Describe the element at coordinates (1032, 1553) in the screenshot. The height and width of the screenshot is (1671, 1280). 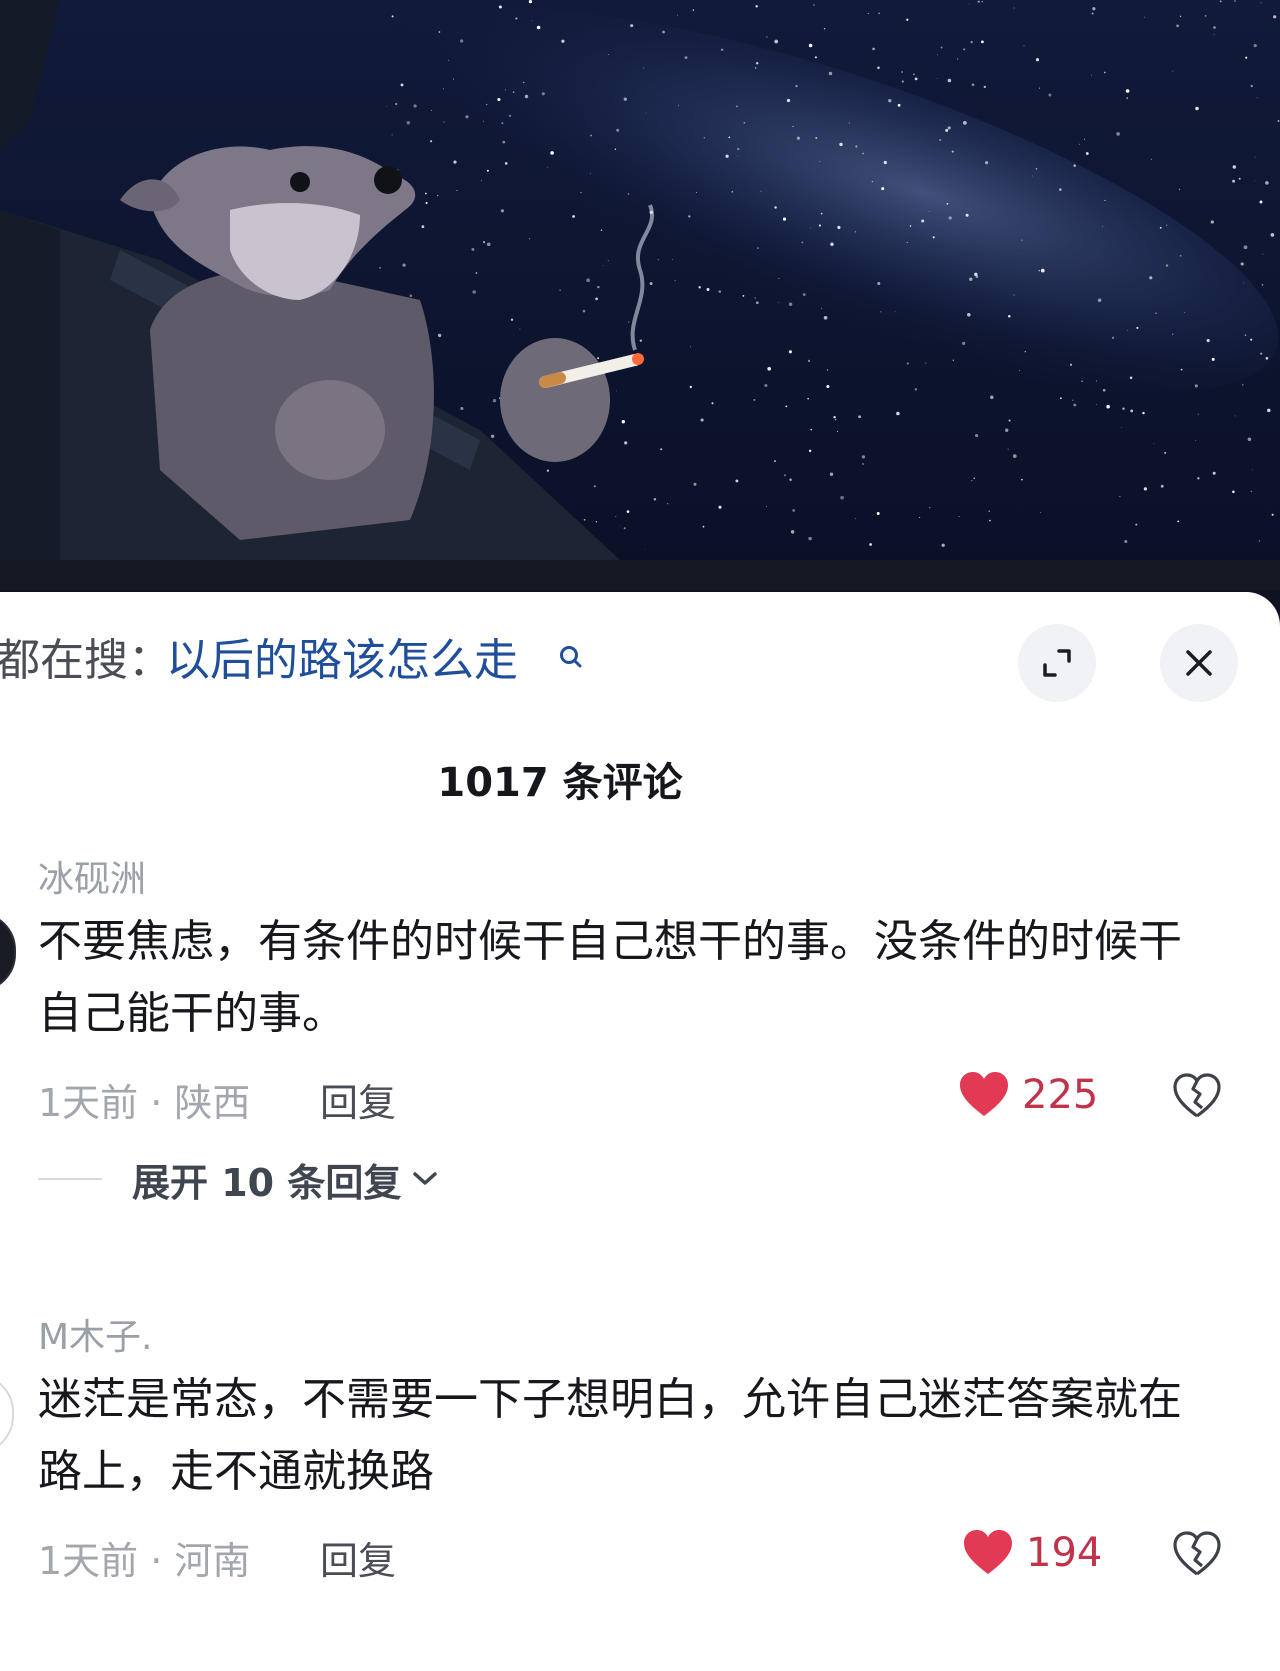
I see `like-button: 194` at that location.